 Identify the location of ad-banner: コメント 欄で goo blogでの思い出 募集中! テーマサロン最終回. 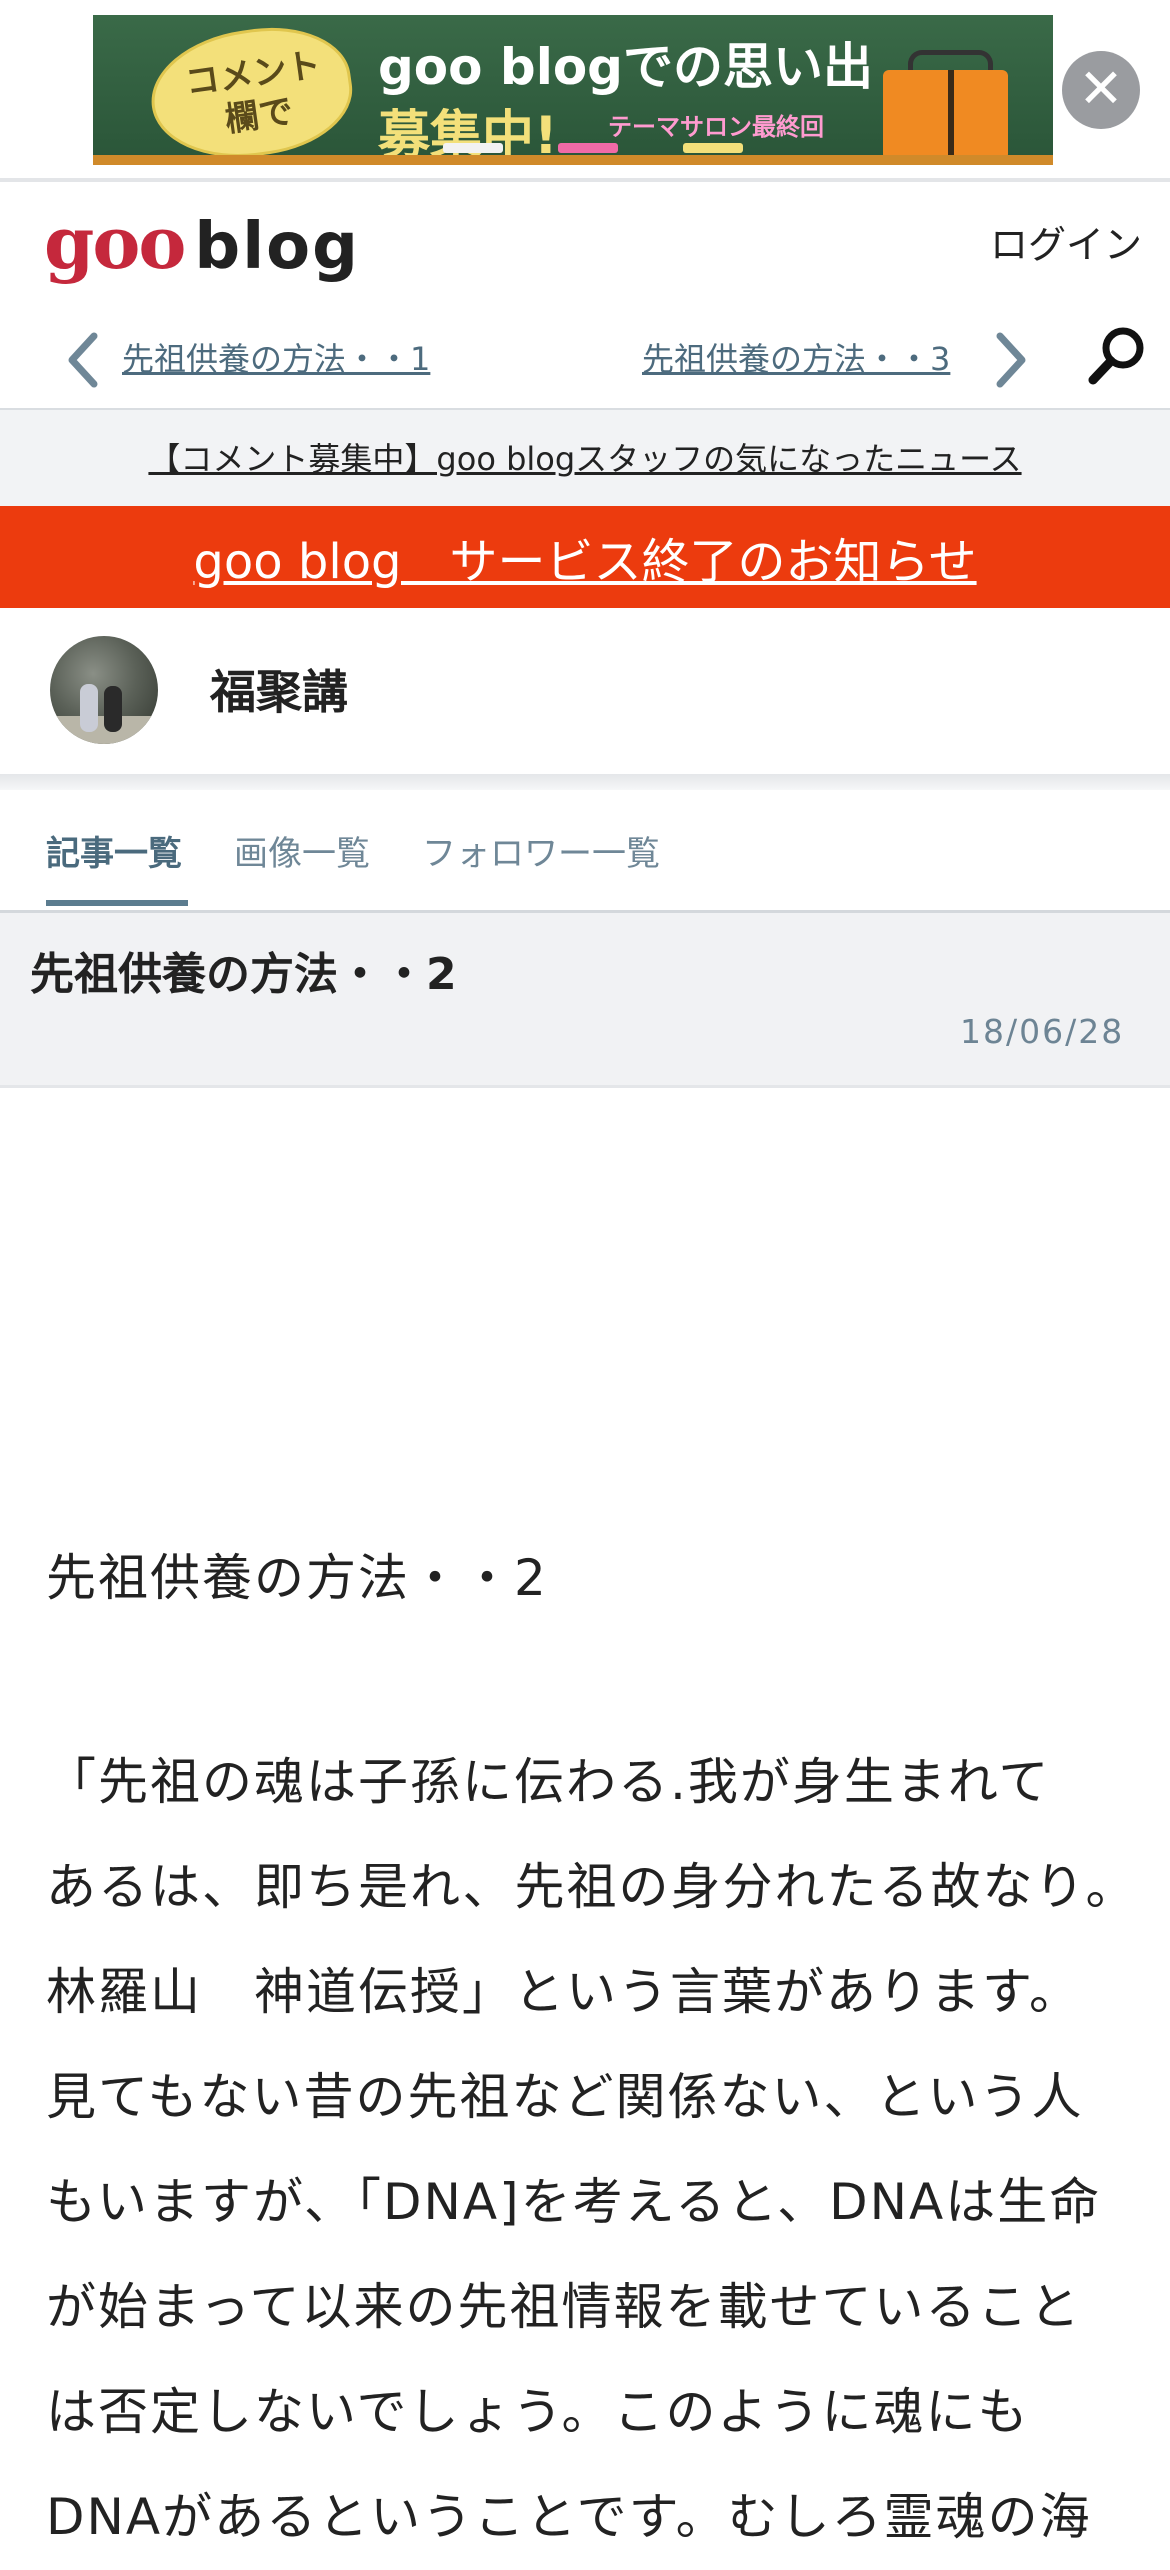
(573, 90).